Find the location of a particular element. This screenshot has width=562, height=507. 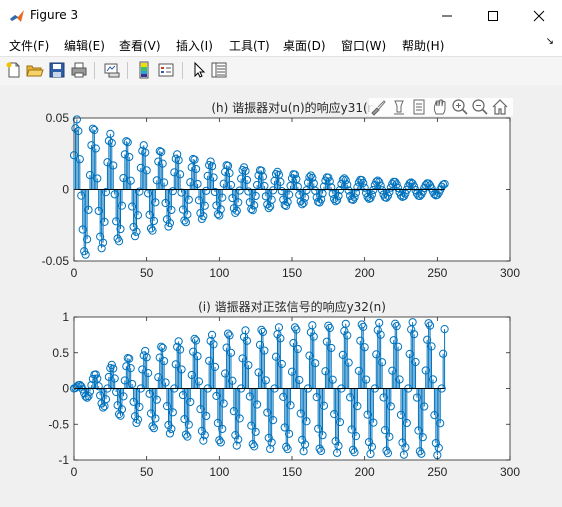

pointer-icon is located at coordinates (199, 70).